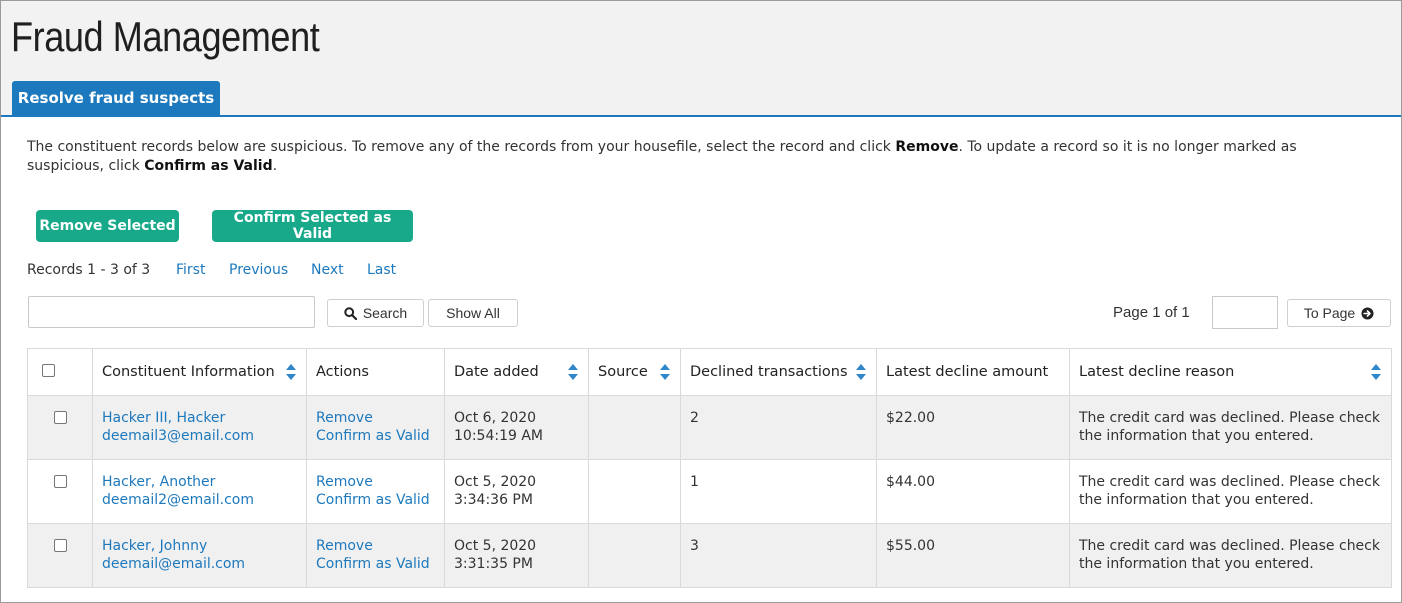  Describe the element at coordinates (171, 312) in the screenshot. I see `search-input` at that location.